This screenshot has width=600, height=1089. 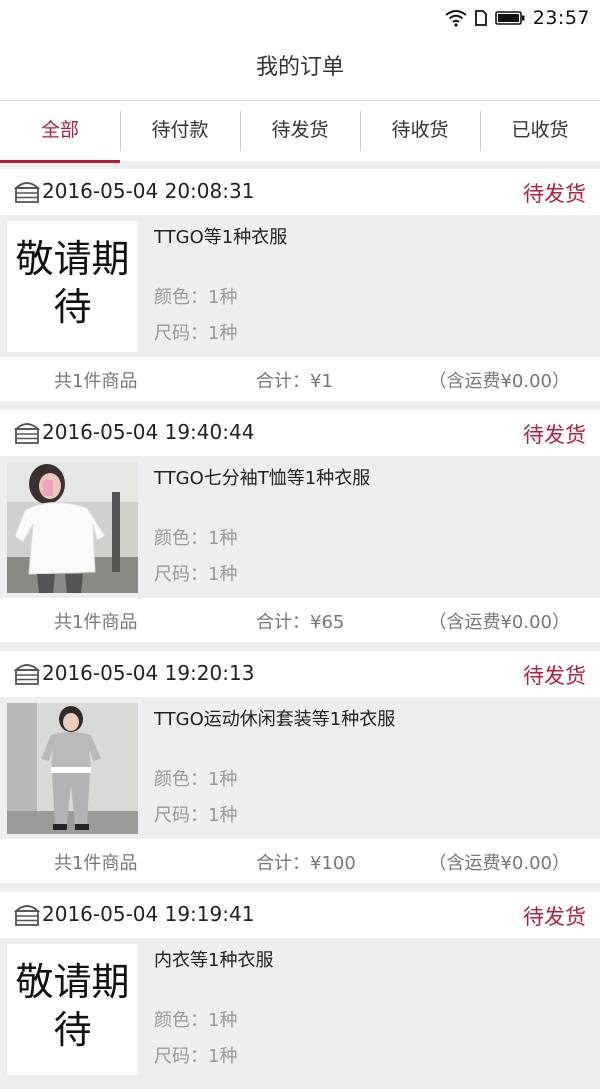 I want to click on tab-received: 已收货, so click(x=540, y=131).